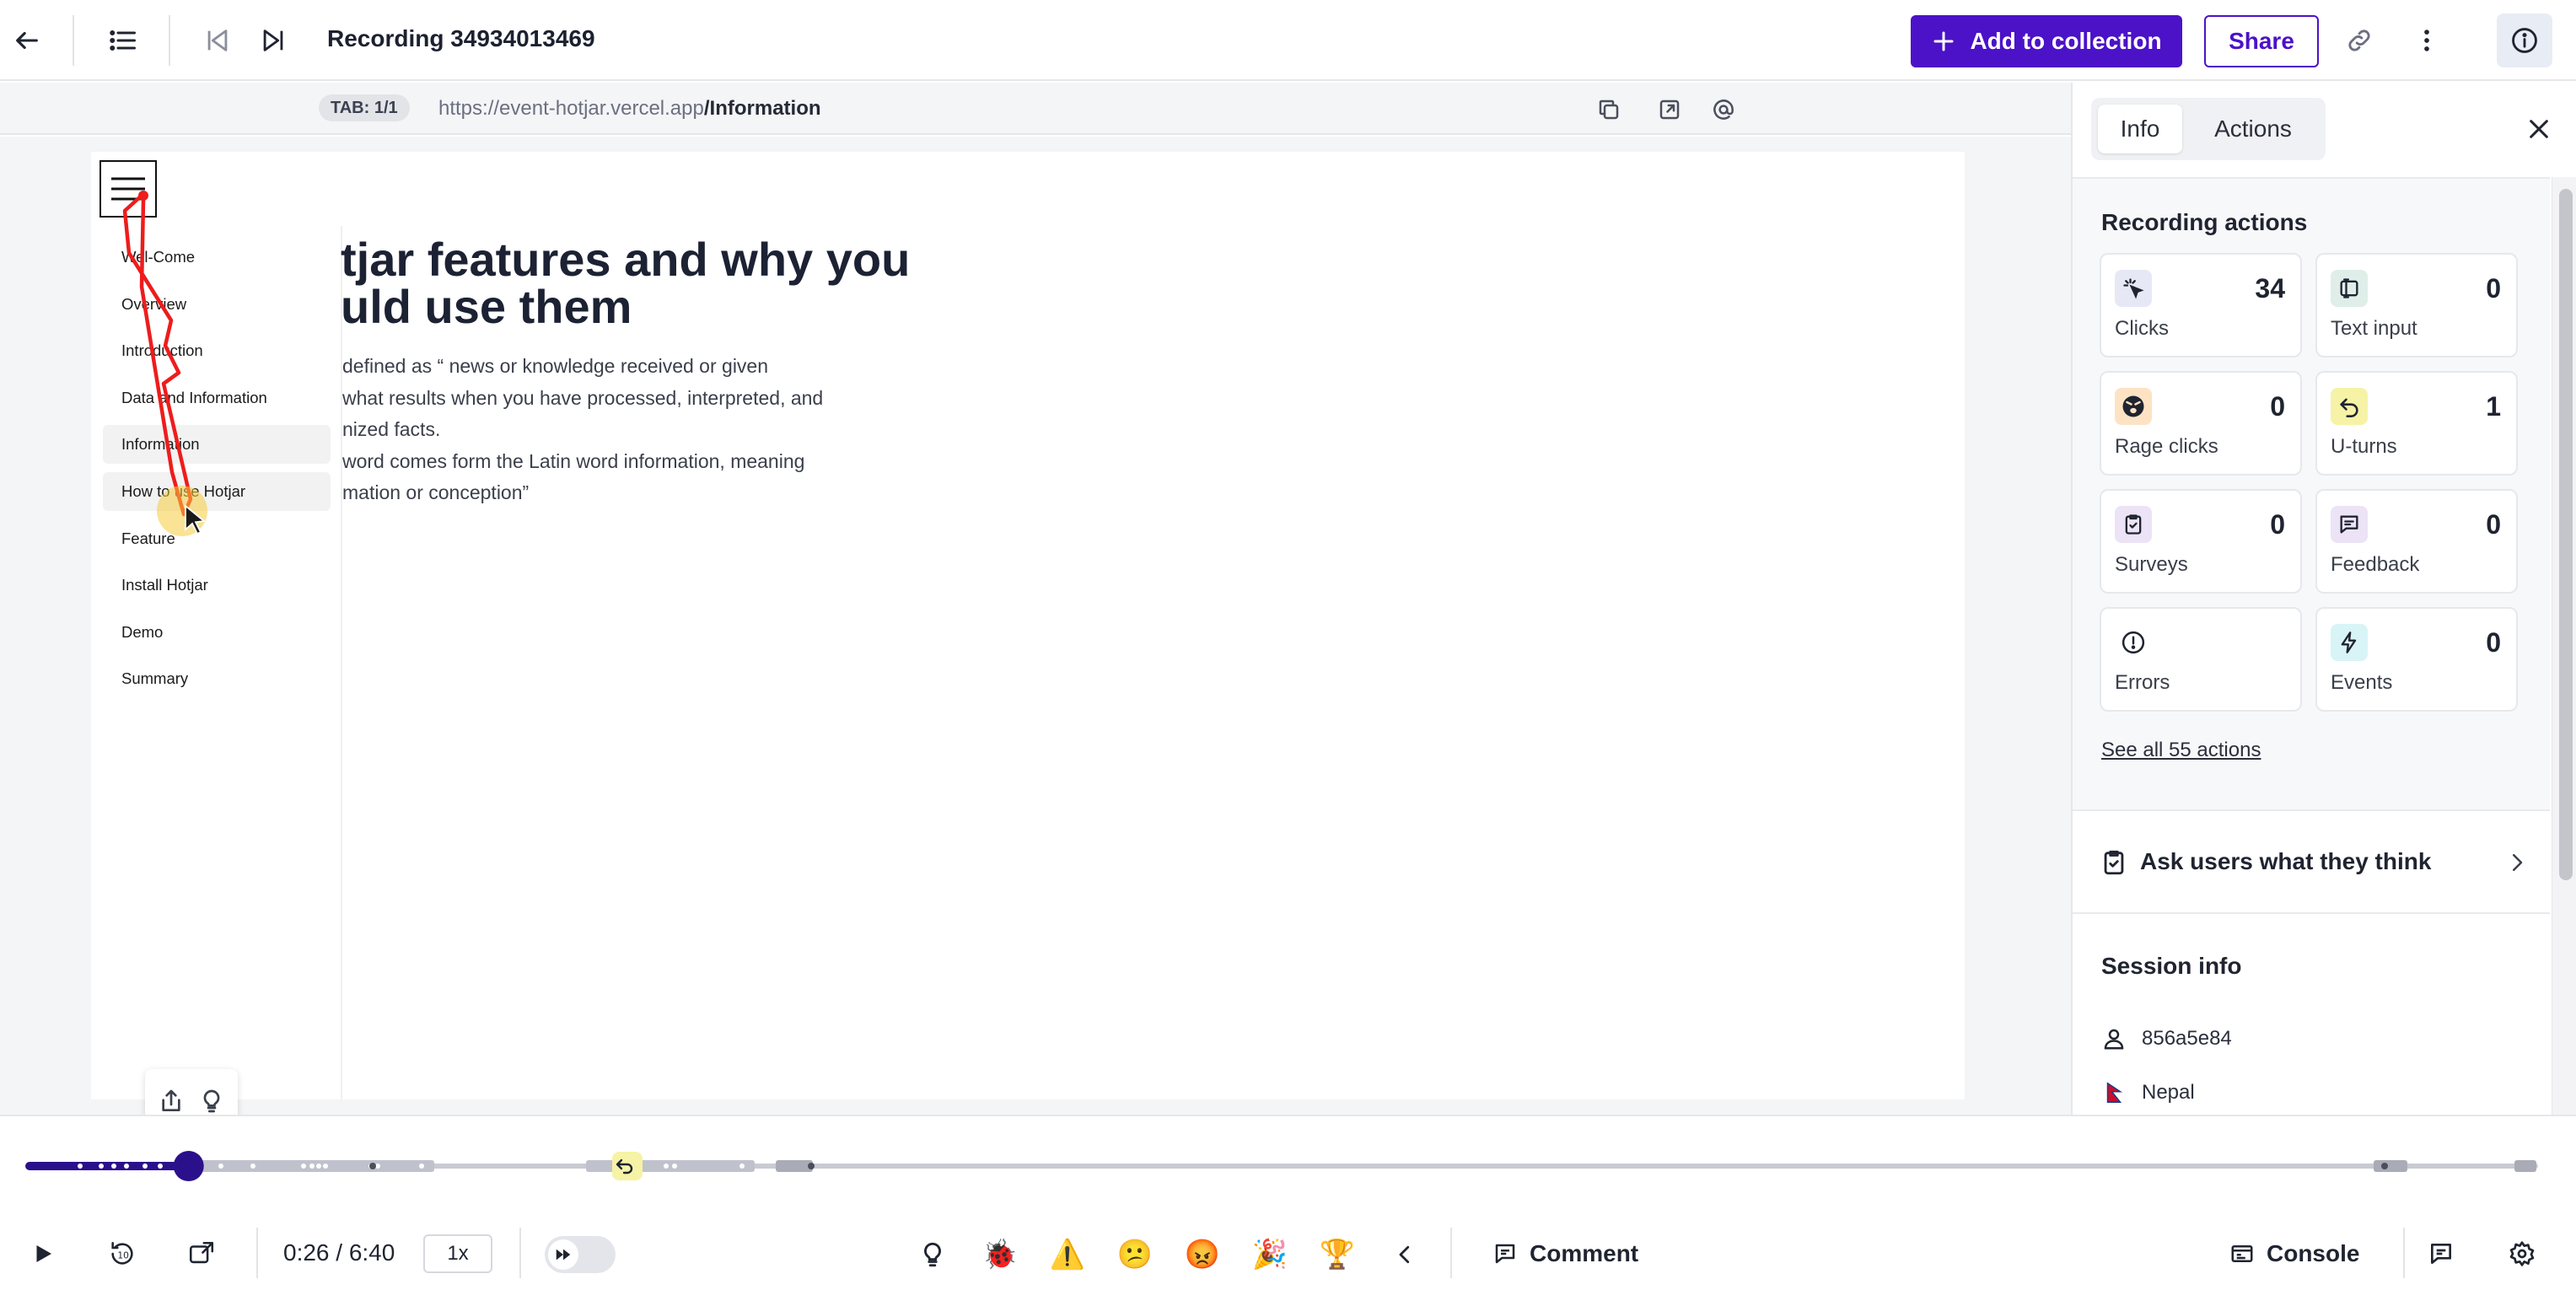 This screenshot has height=1290, width=2576. I want to click on back-arrow-icon, so click(27, 41).